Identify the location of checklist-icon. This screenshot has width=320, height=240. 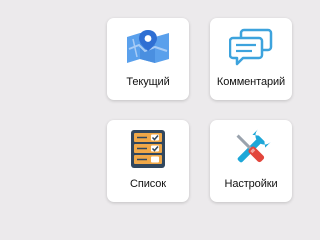
(148, 149).